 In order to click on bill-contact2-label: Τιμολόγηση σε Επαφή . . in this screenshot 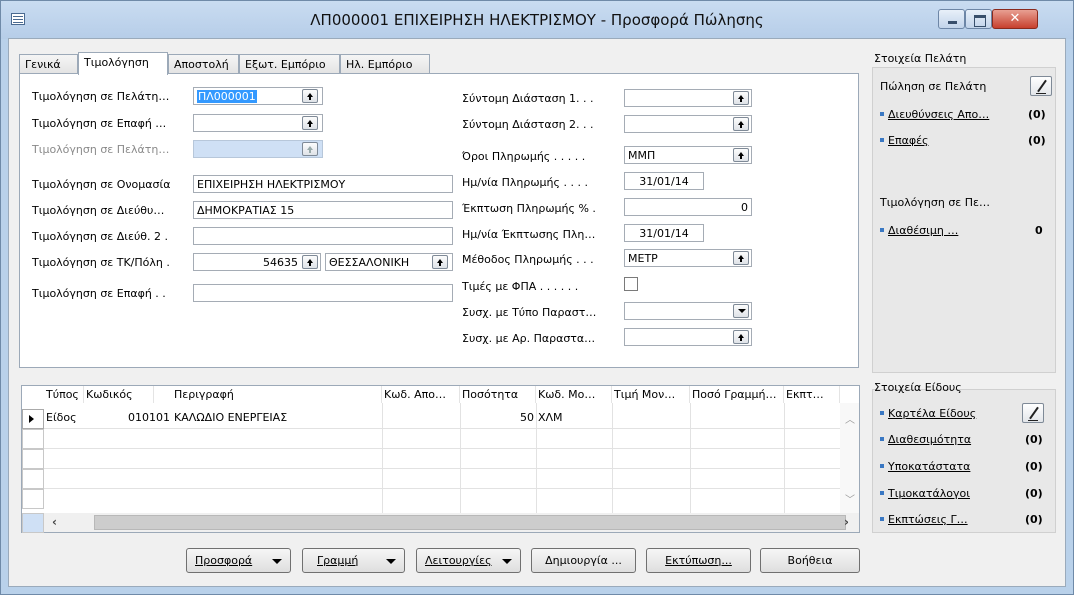, I will do `click(99, 293)`.